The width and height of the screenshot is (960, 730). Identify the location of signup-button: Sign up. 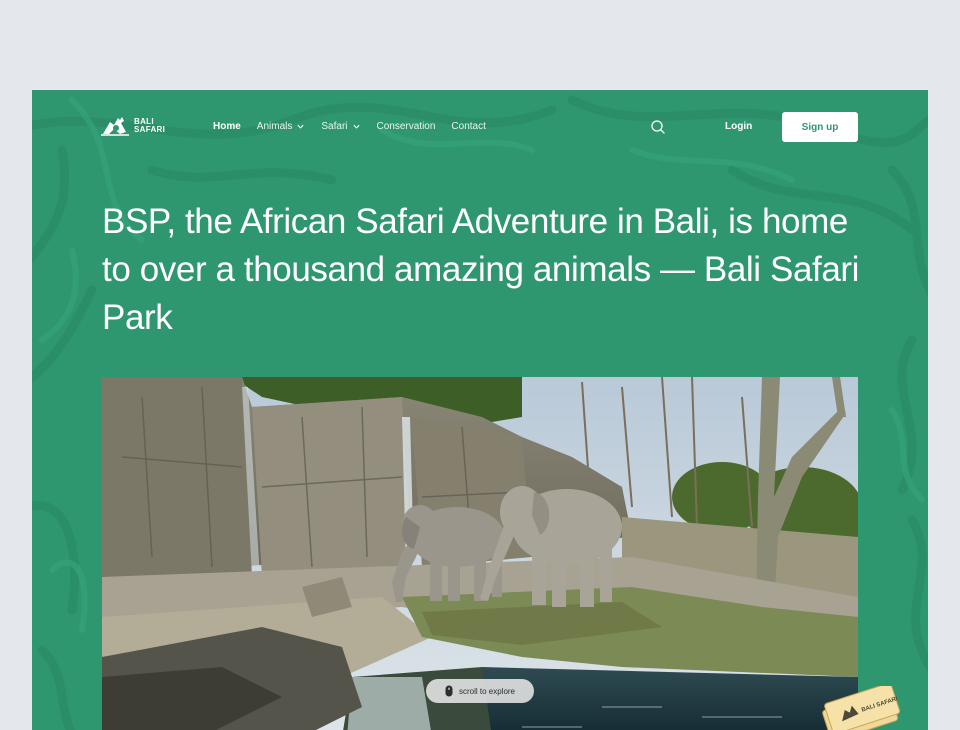
(820, 127).